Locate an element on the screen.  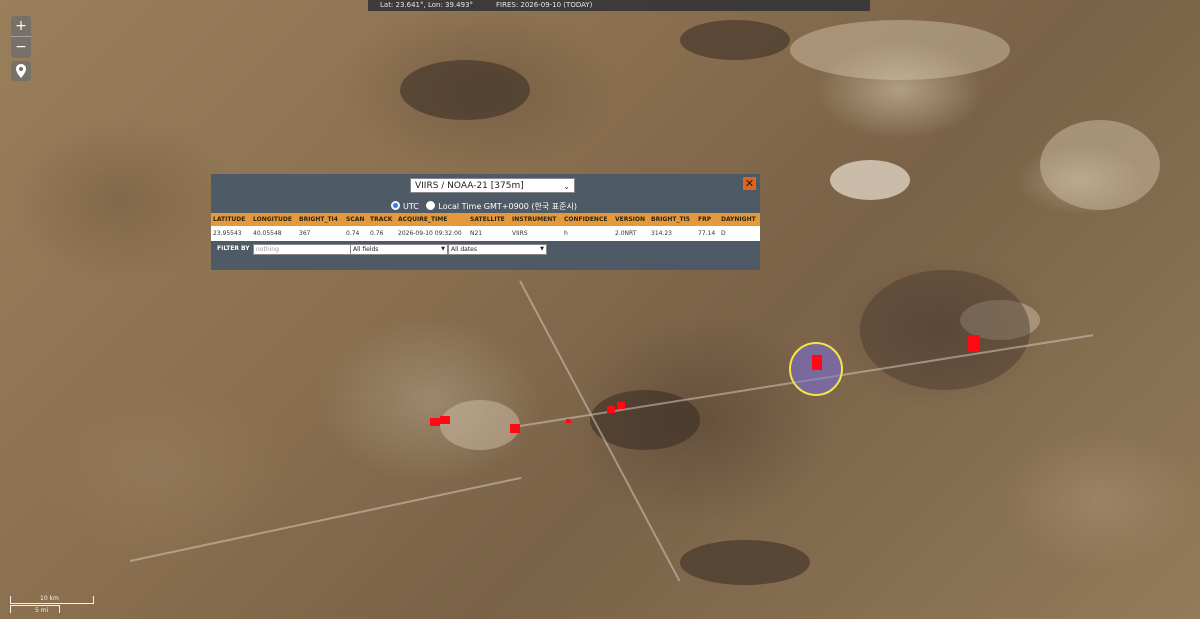
time-zone-toggle: UTC Local Time GMT+0900 (한국 표준시) is located at coordinates (484, 206).